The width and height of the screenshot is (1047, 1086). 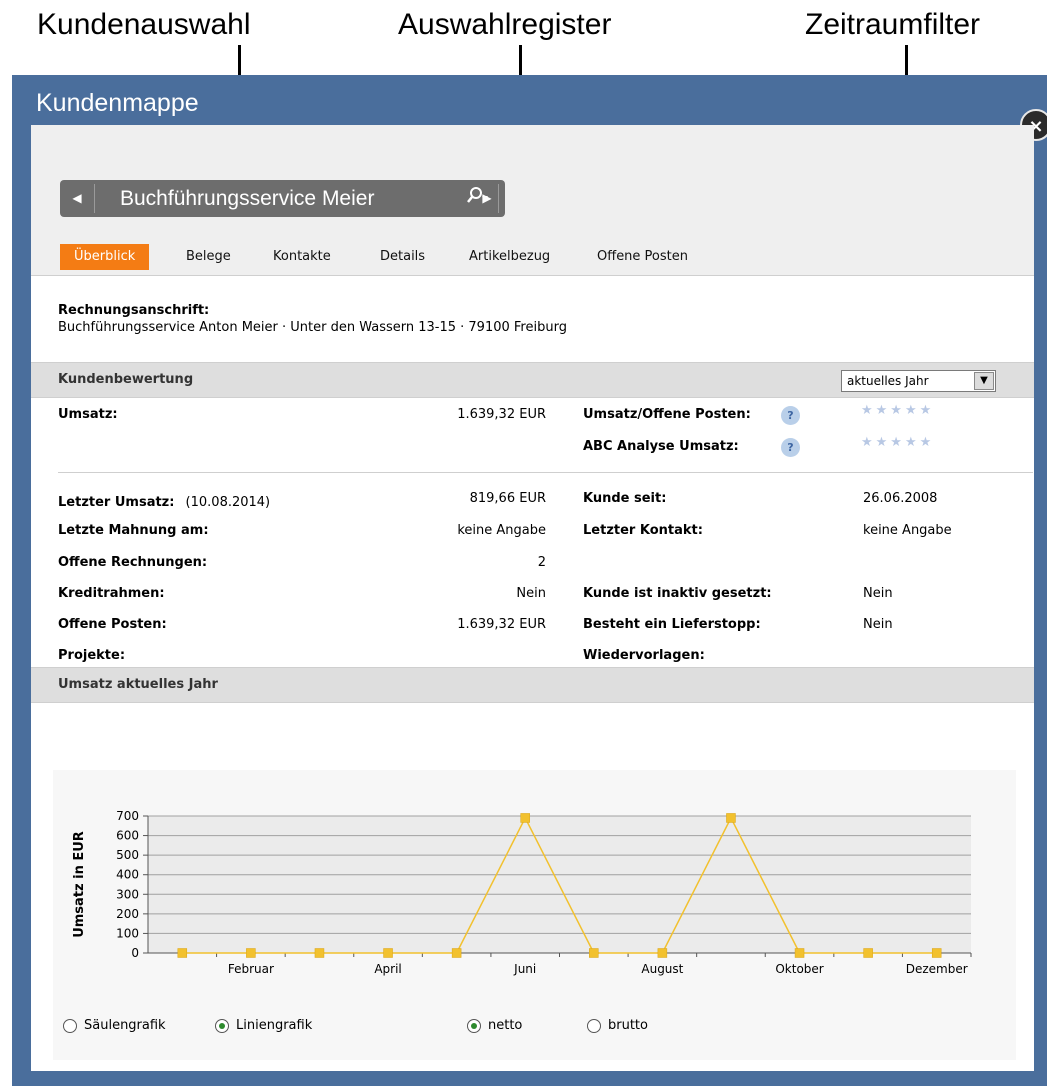 I want to click on x-tick-label: Dezember, so click(x=937, y=969).